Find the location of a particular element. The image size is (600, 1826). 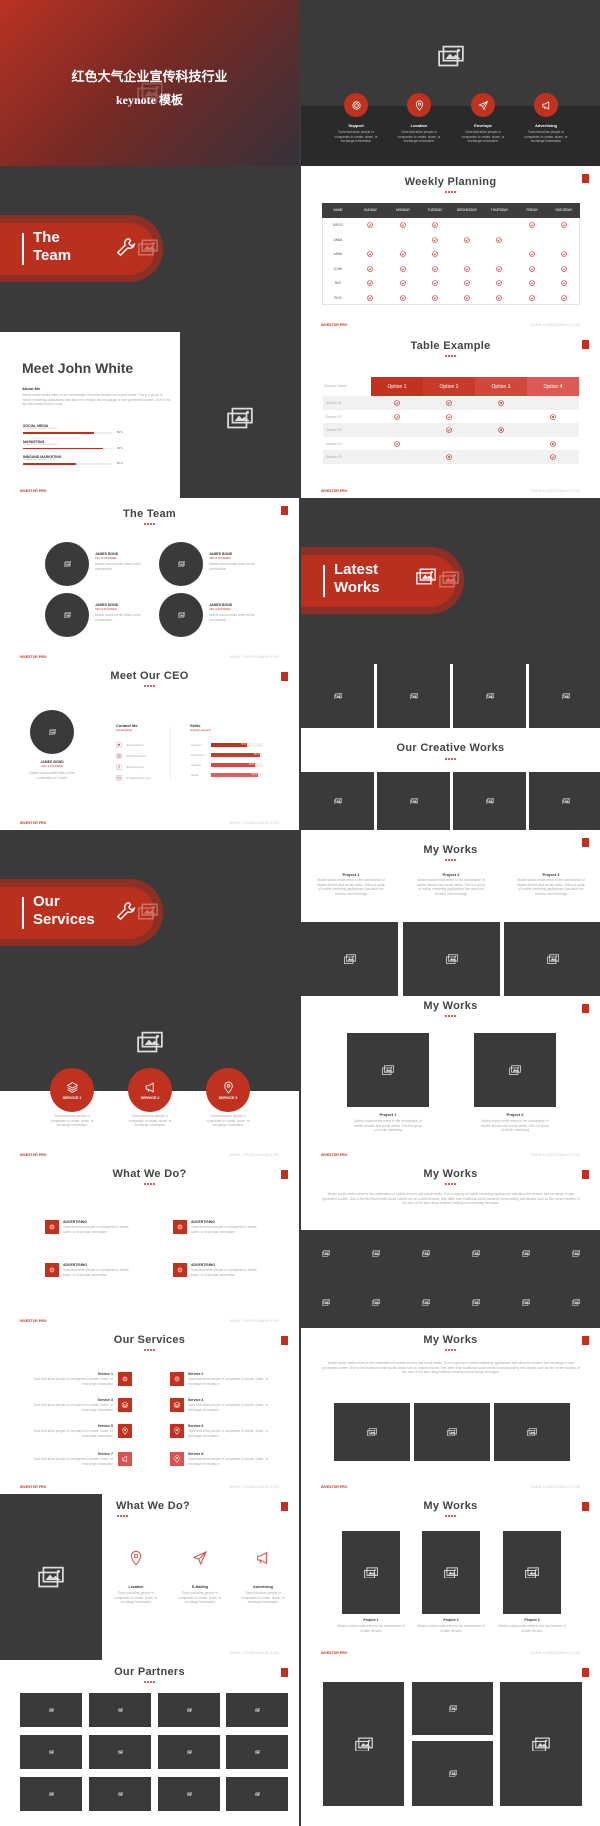

skill-percent: 60 % is located at coordinates (120, 463).